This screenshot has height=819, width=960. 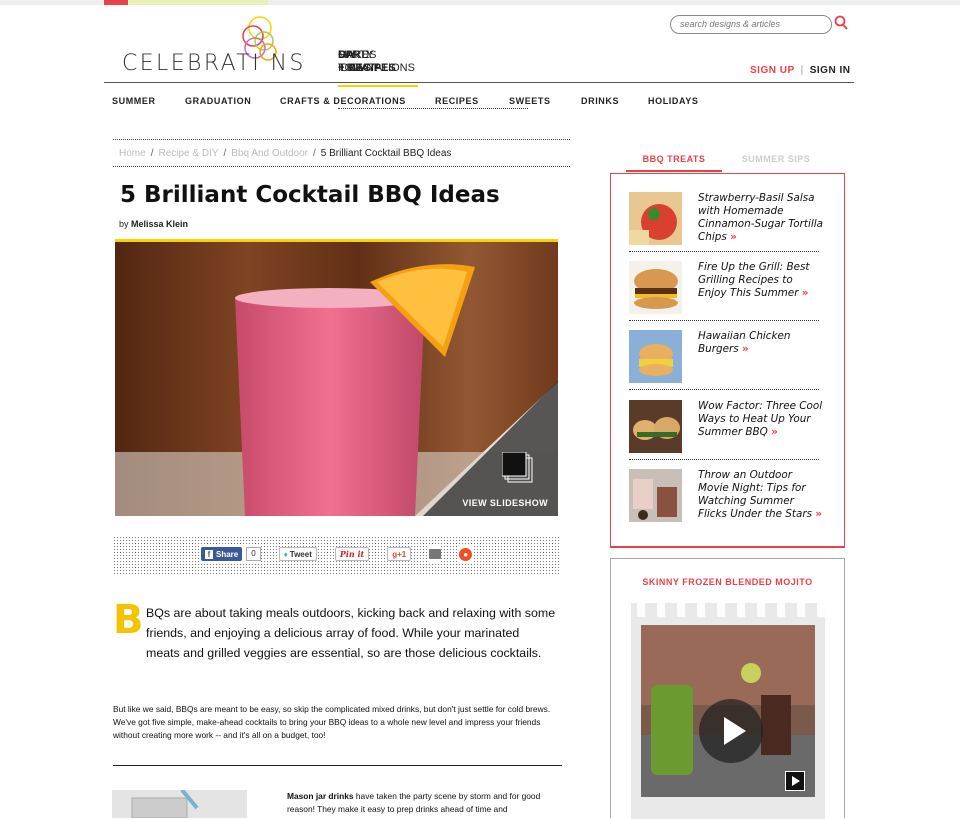 What do you see at coordinates (253, 554) in the screenshot?
I see `facebook-share-count: 0` at bounding box center [253, 554].